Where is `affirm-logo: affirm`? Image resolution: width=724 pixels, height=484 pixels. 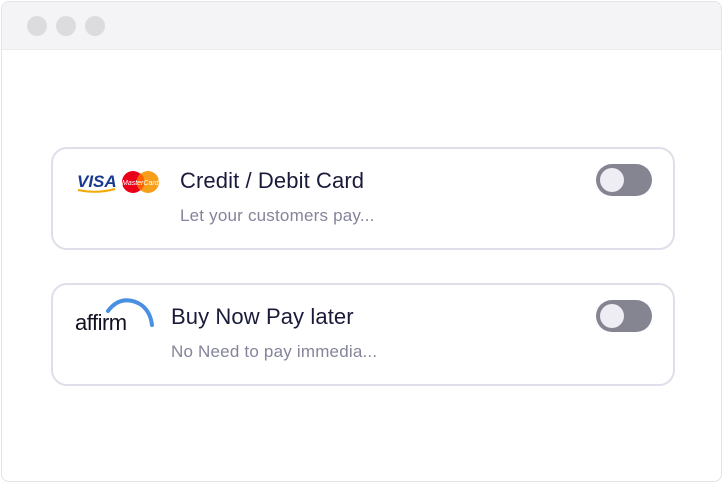
affirm-logo: affirm is located at coordinates (114, 316).